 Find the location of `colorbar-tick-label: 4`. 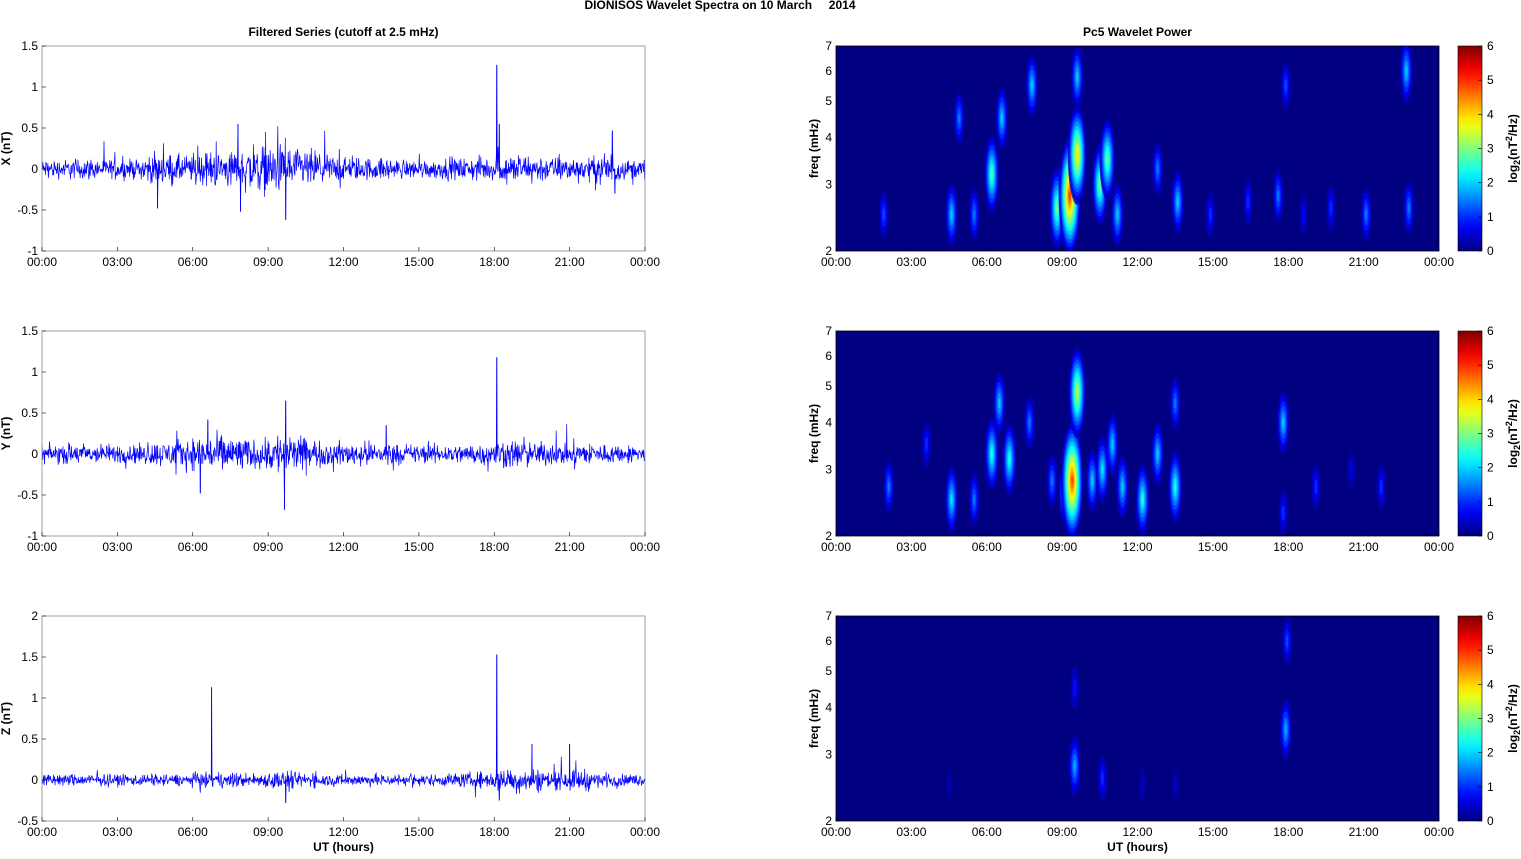

colorbar-tick-label: 4 is located at coordinates (1490, 399).